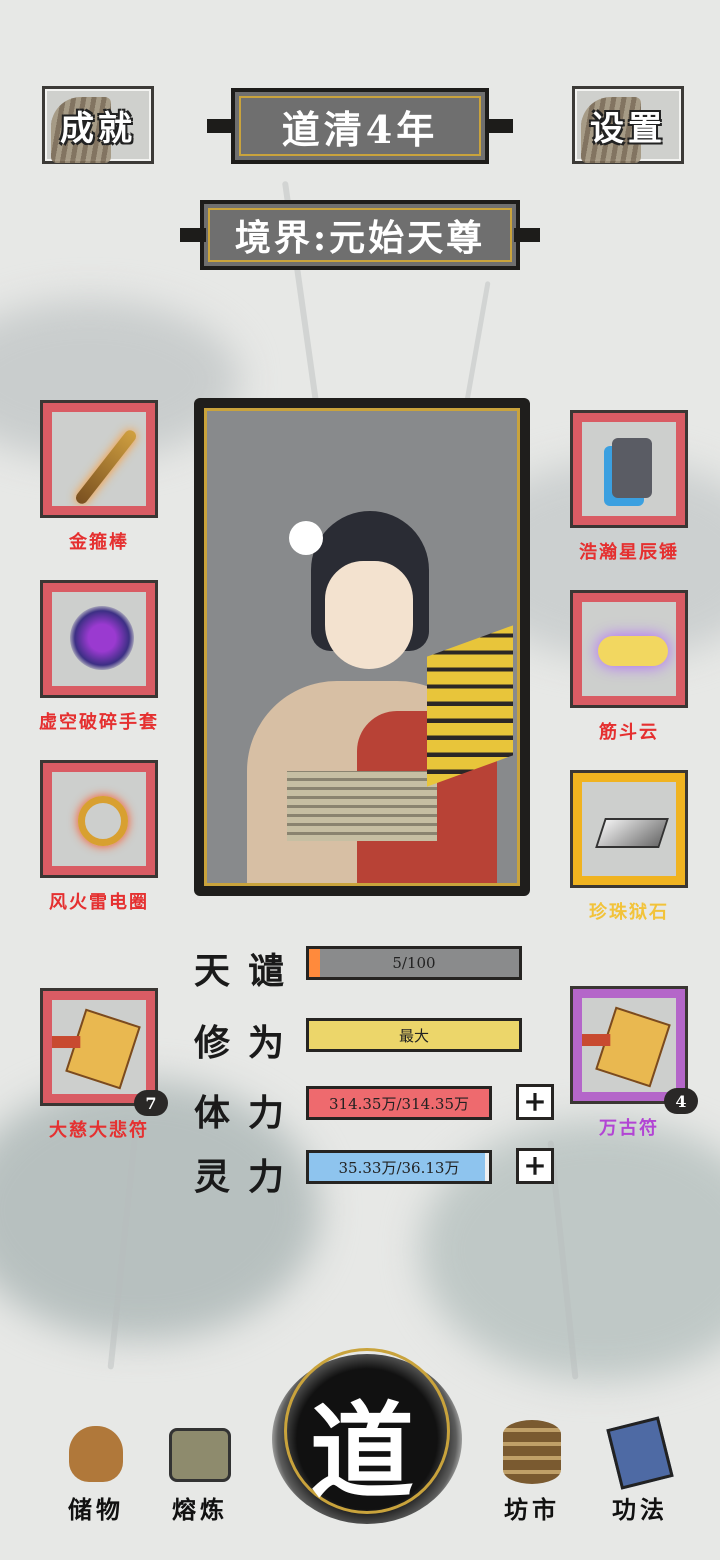 The width and height of the screenshot is (720, 1560). What do you see at coordinates (360, 238) in the screenshot?
I see `realm-text: 境界:元始天尊` at bounding box center [360, 238].